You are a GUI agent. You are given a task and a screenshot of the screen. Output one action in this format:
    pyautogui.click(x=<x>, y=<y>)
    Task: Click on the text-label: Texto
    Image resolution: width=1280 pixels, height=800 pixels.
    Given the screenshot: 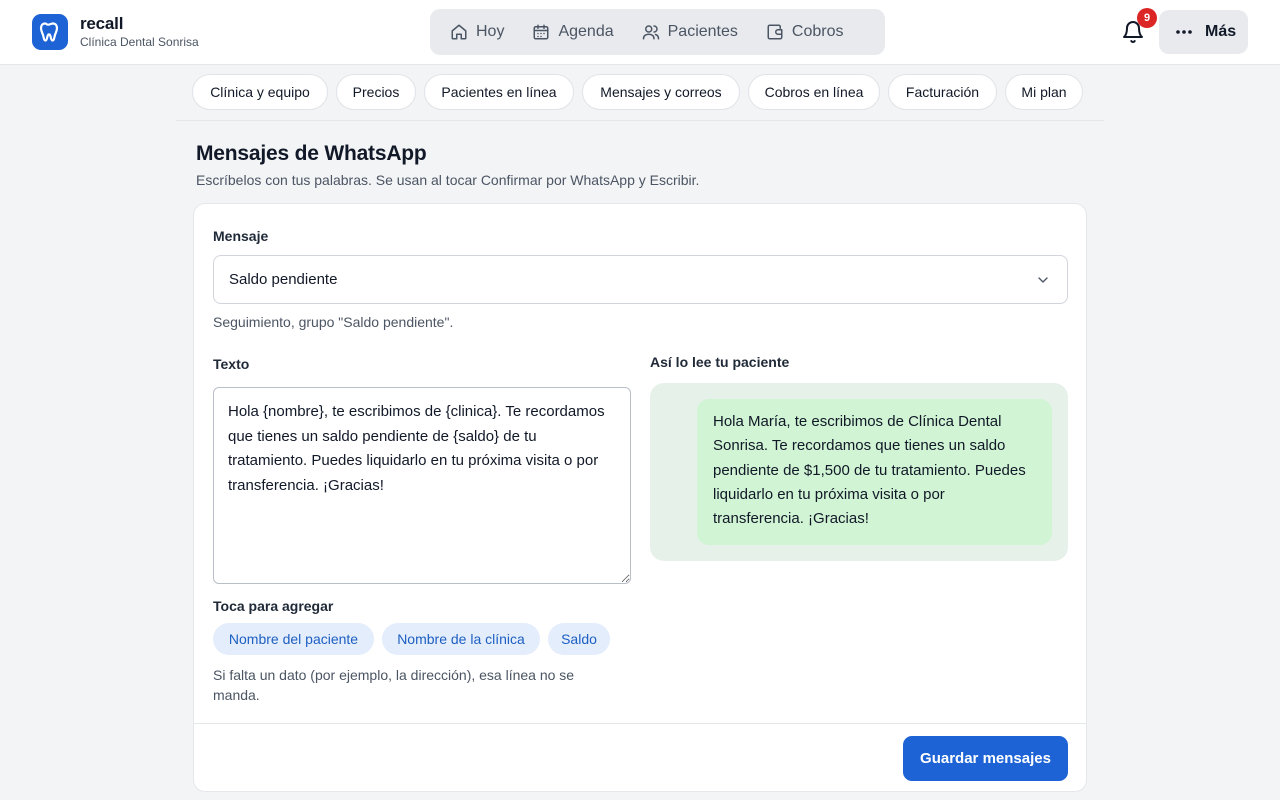 What is the action you would take?
    pyautogui.click(x=231, y=364)
    